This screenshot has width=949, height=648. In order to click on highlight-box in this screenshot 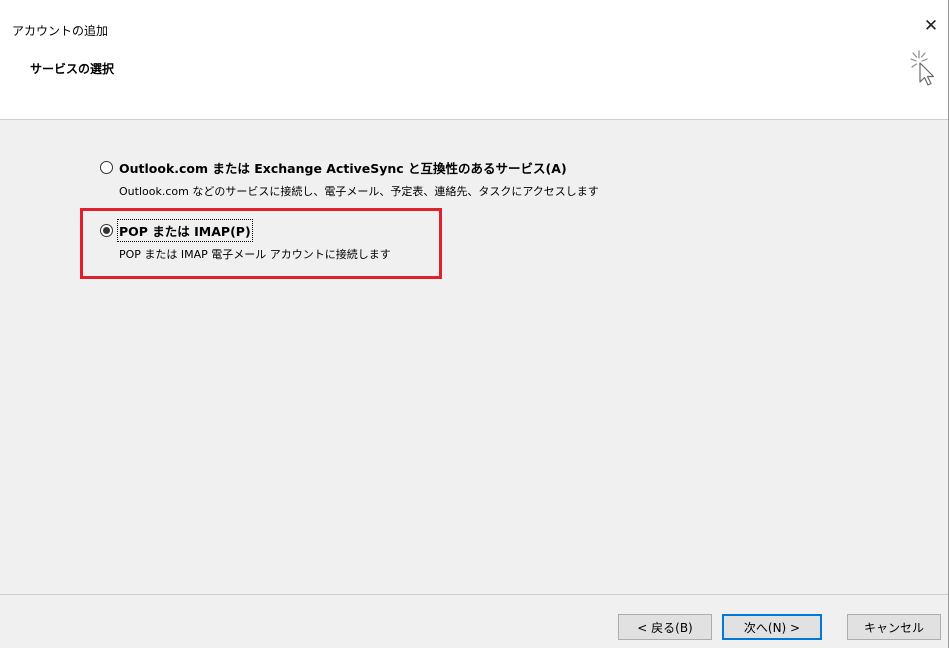, I will do `click(261, 243)`.